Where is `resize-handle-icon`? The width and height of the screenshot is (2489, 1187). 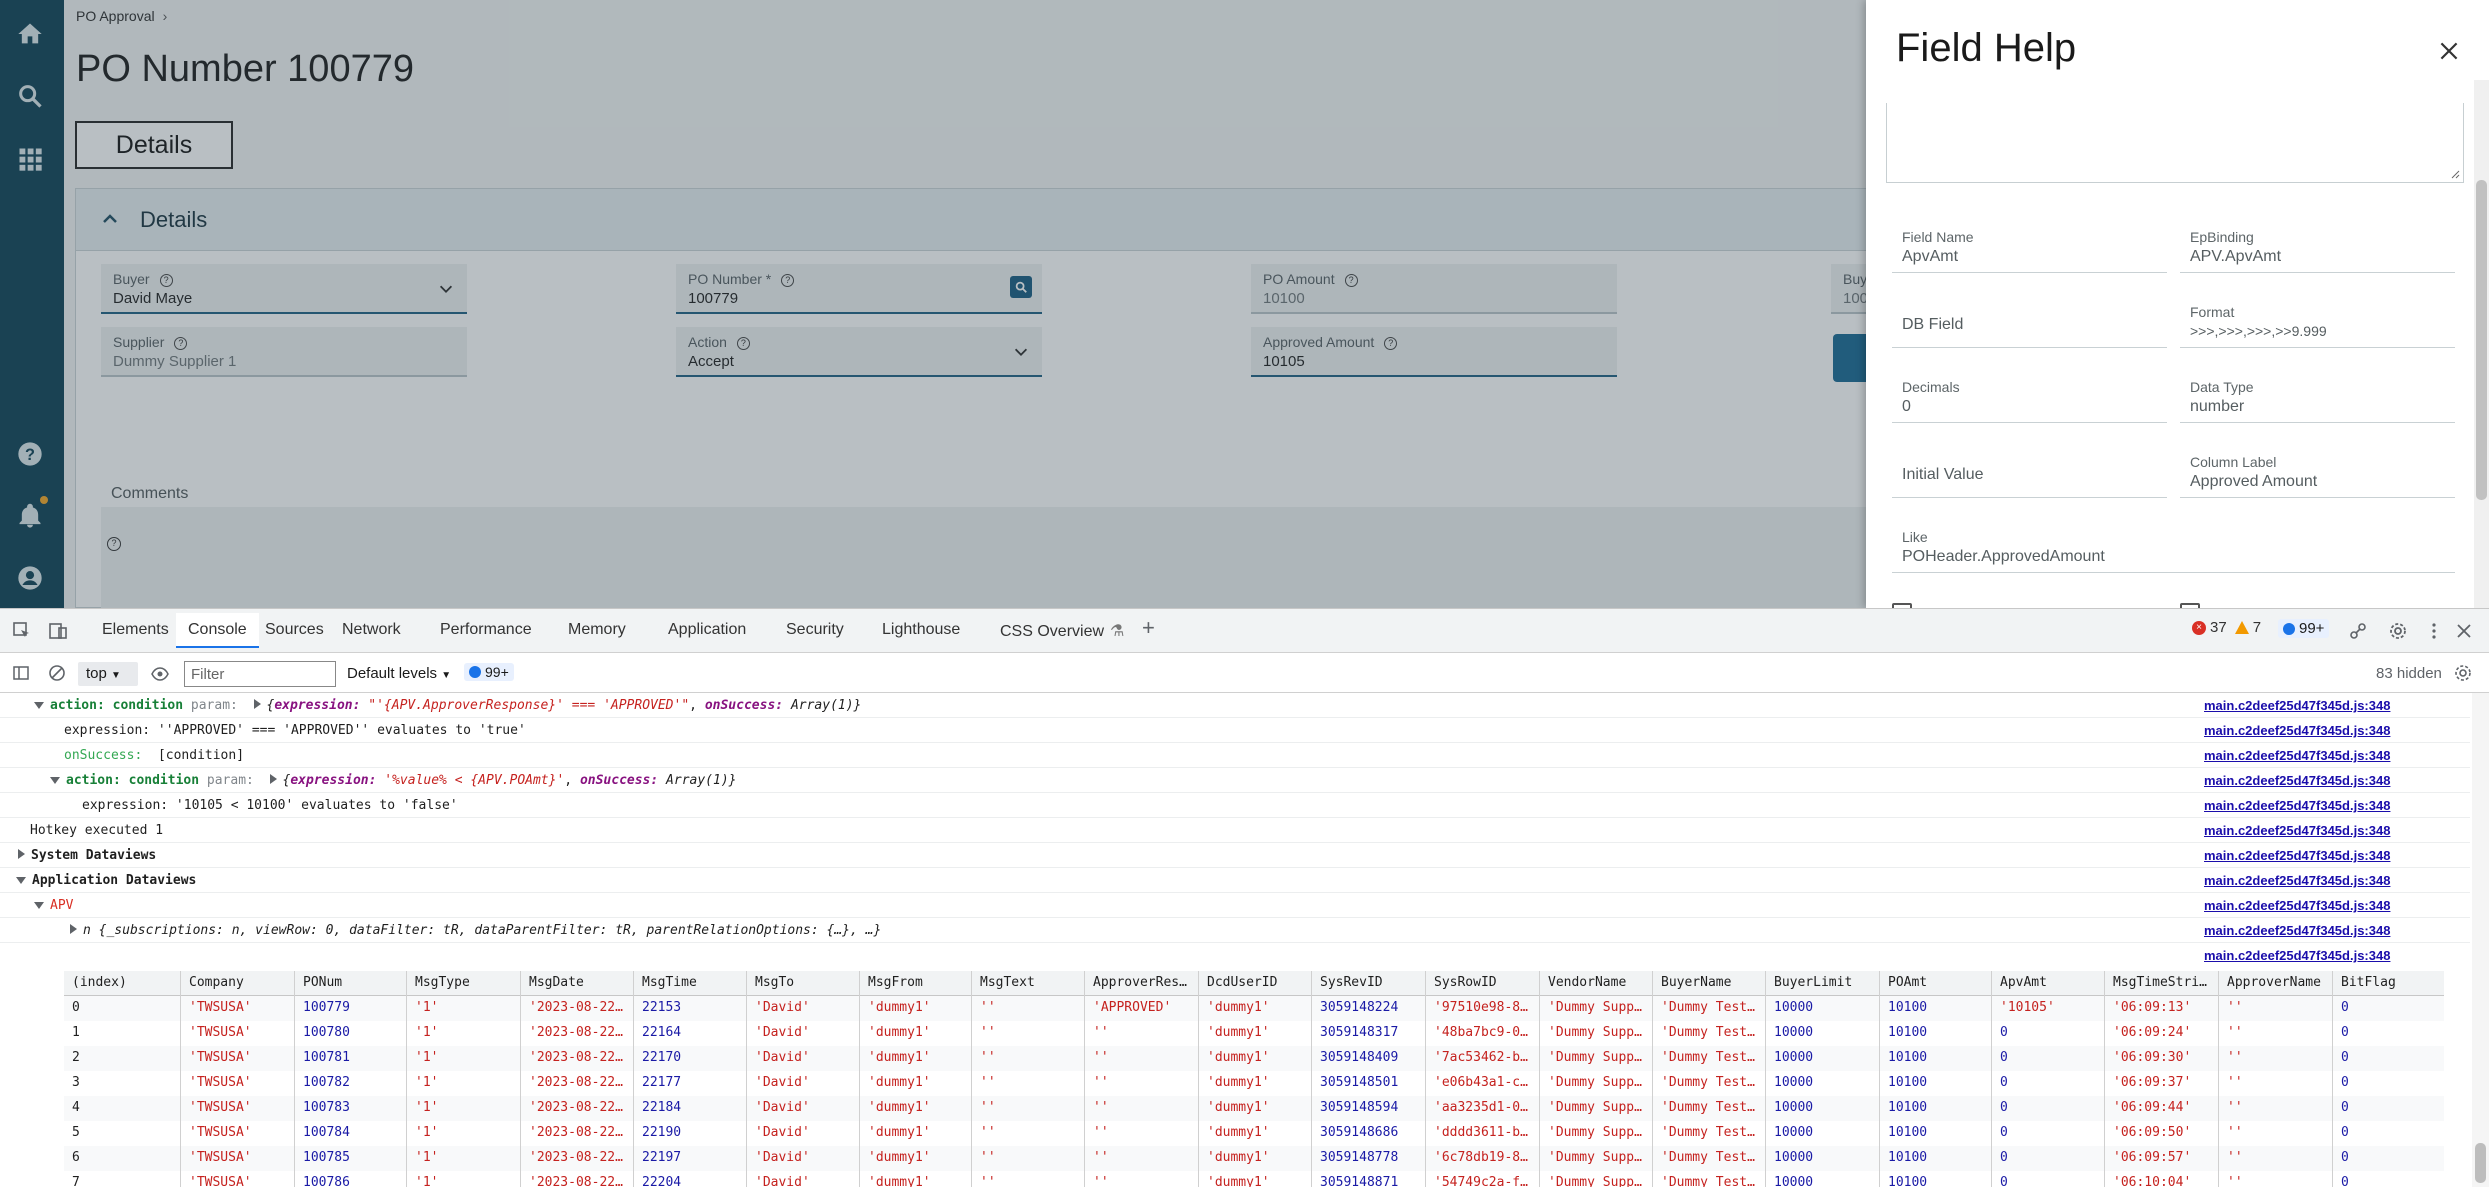 resize-handle-icon is located at coordinates (2455, 174).